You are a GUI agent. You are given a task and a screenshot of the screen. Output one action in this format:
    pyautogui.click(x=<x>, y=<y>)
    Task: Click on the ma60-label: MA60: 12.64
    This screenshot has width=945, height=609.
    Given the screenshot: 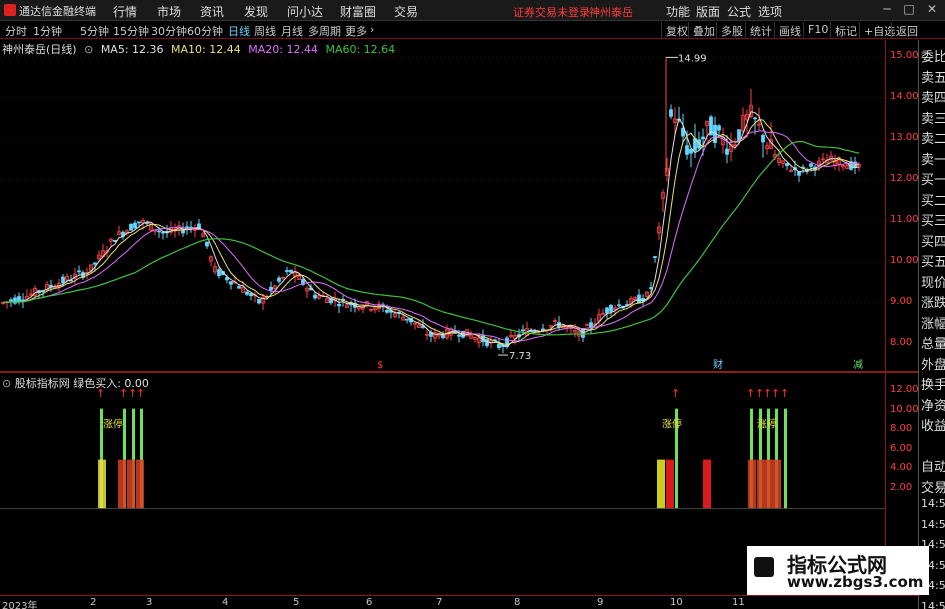 What is the action you would take?
    pyautogui.click(x=360, y=49)
    